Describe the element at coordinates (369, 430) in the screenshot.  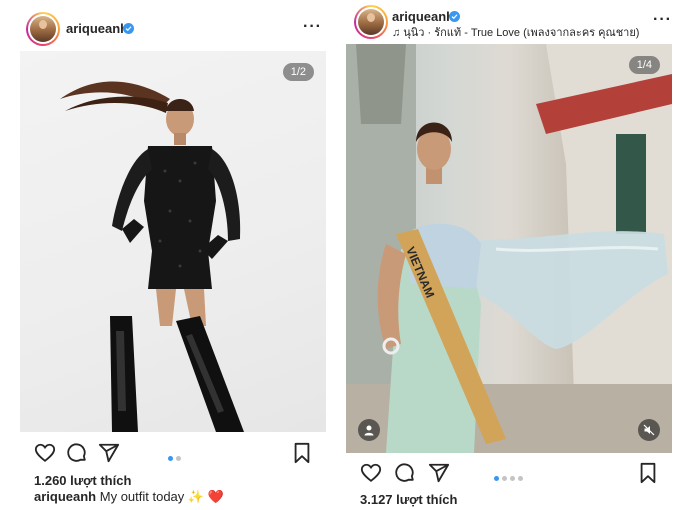
I see `user-tag-icon` at that location.